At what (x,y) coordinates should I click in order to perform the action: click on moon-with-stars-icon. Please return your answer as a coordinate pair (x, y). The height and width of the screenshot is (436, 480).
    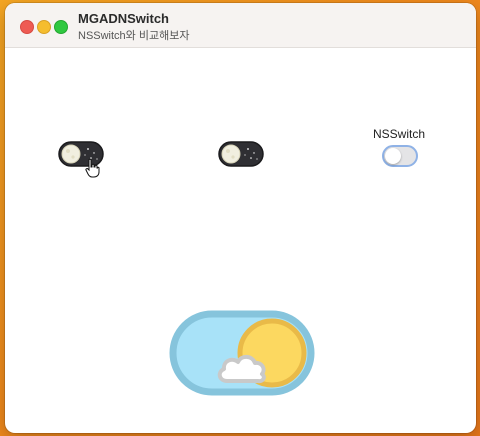
    Looking at the image, I should click on (241, 154).